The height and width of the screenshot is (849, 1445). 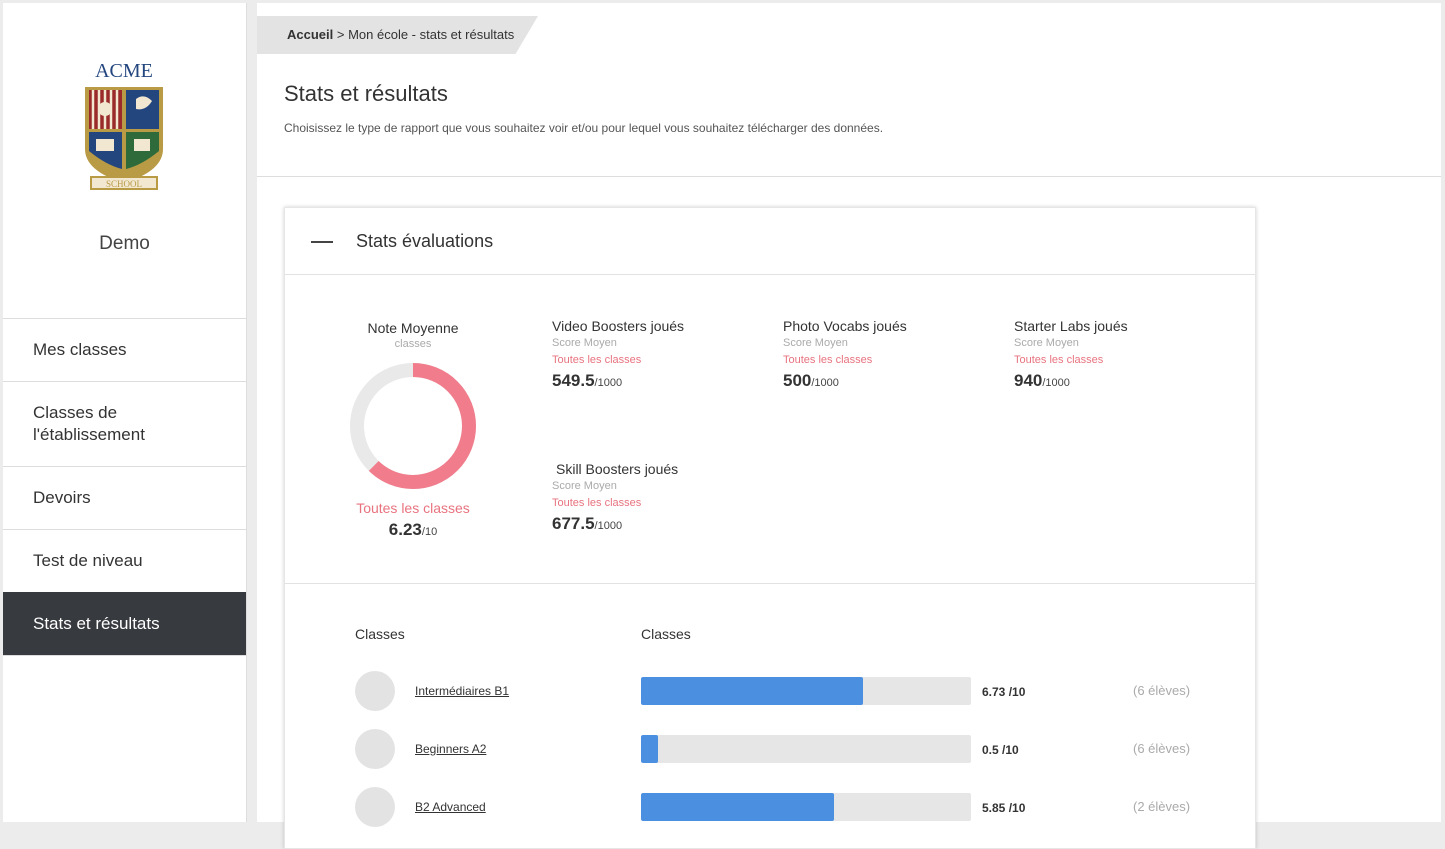 I want to click on class-pupil-count: (2 élèves), so click(x=1162, y=806).